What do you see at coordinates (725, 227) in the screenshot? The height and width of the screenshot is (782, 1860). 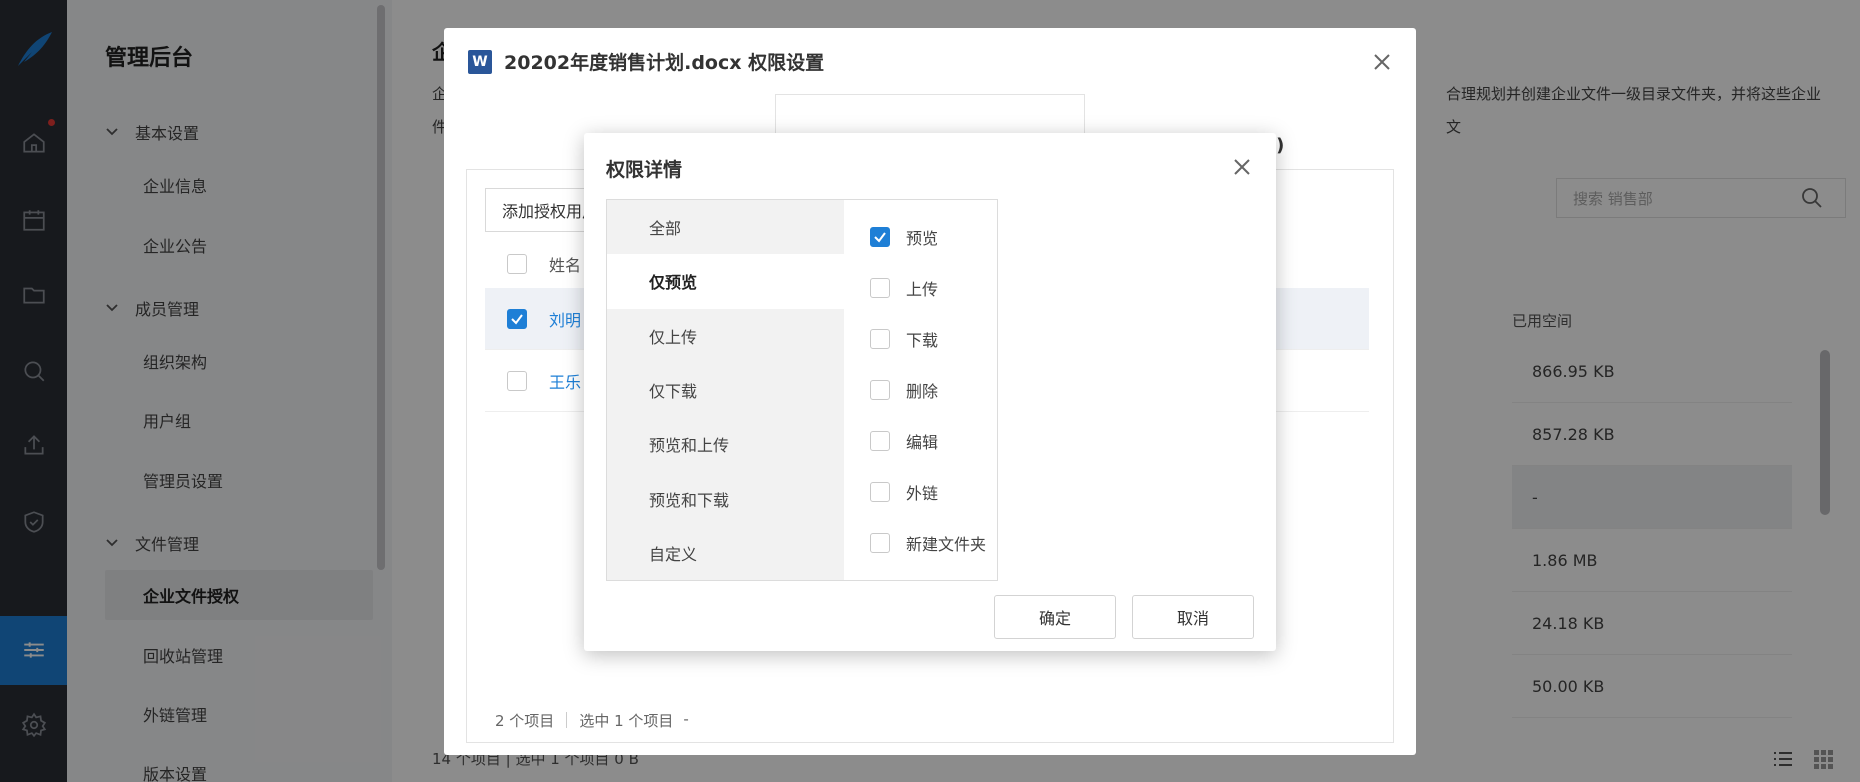 I see `preset-all: 全部` at bounding box center [725, 227].